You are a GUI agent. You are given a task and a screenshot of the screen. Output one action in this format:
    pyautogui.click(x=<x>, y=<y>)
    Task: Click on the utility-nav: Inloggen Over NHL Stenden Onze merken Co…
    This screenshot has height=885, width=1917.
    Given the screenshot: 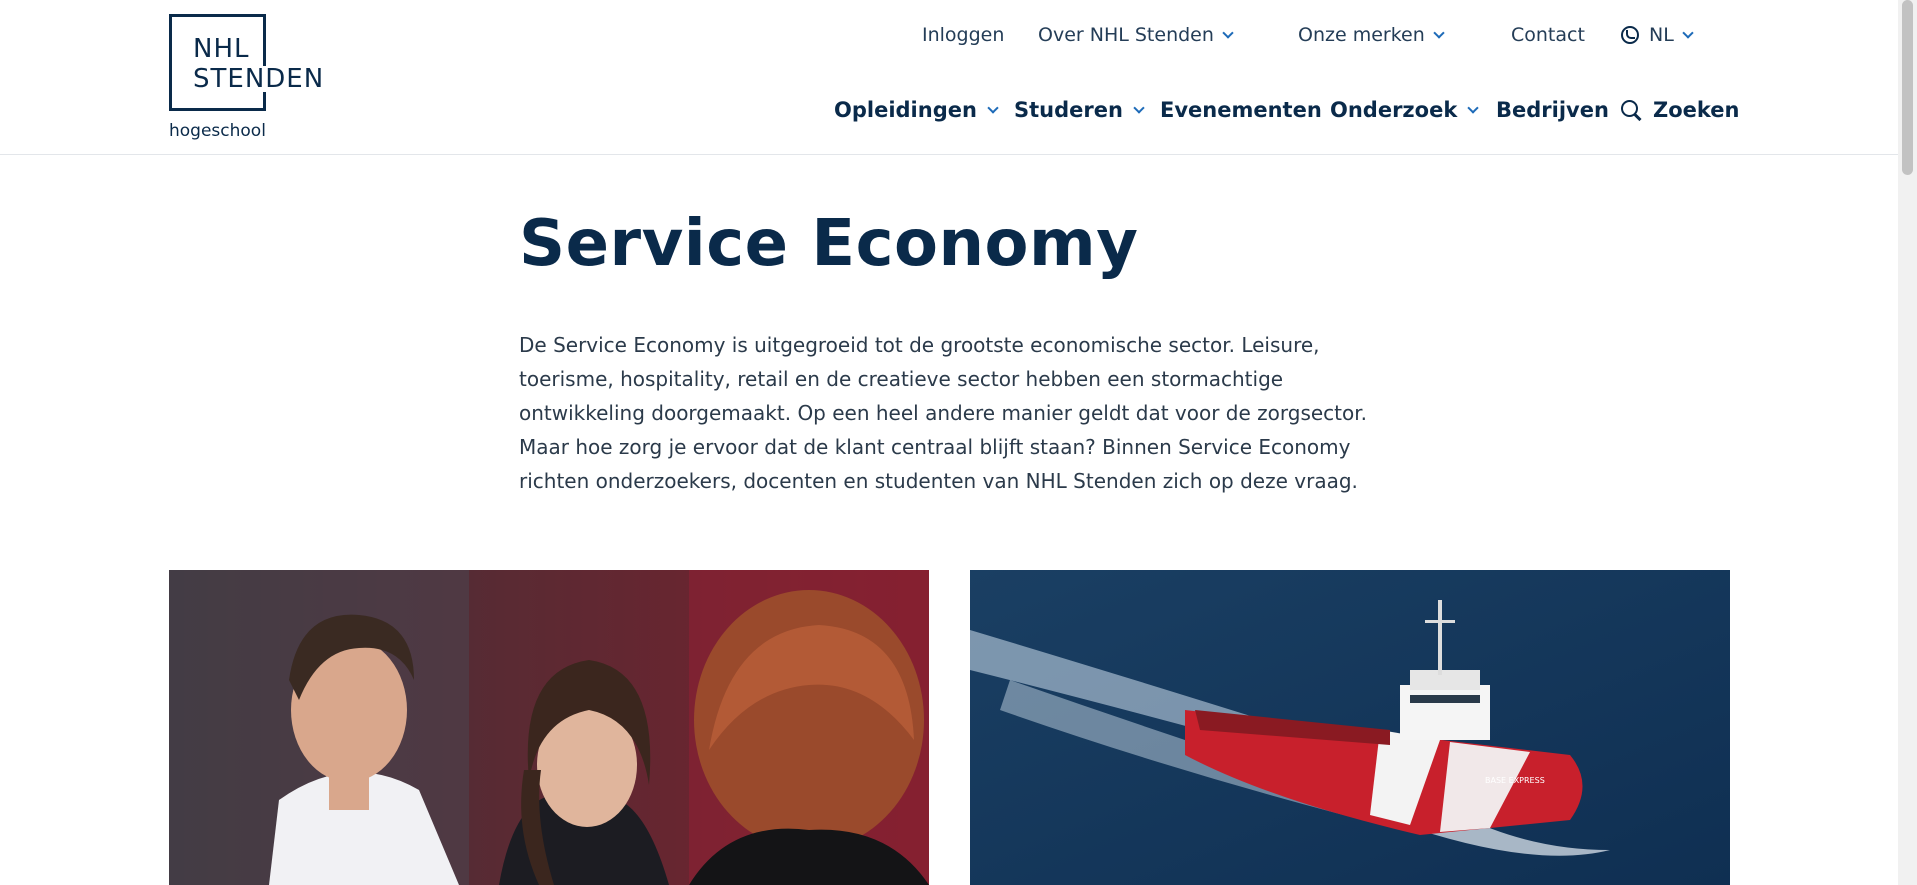 What is the action you would take?
    pyautogui.click(x=949, y=39)
    